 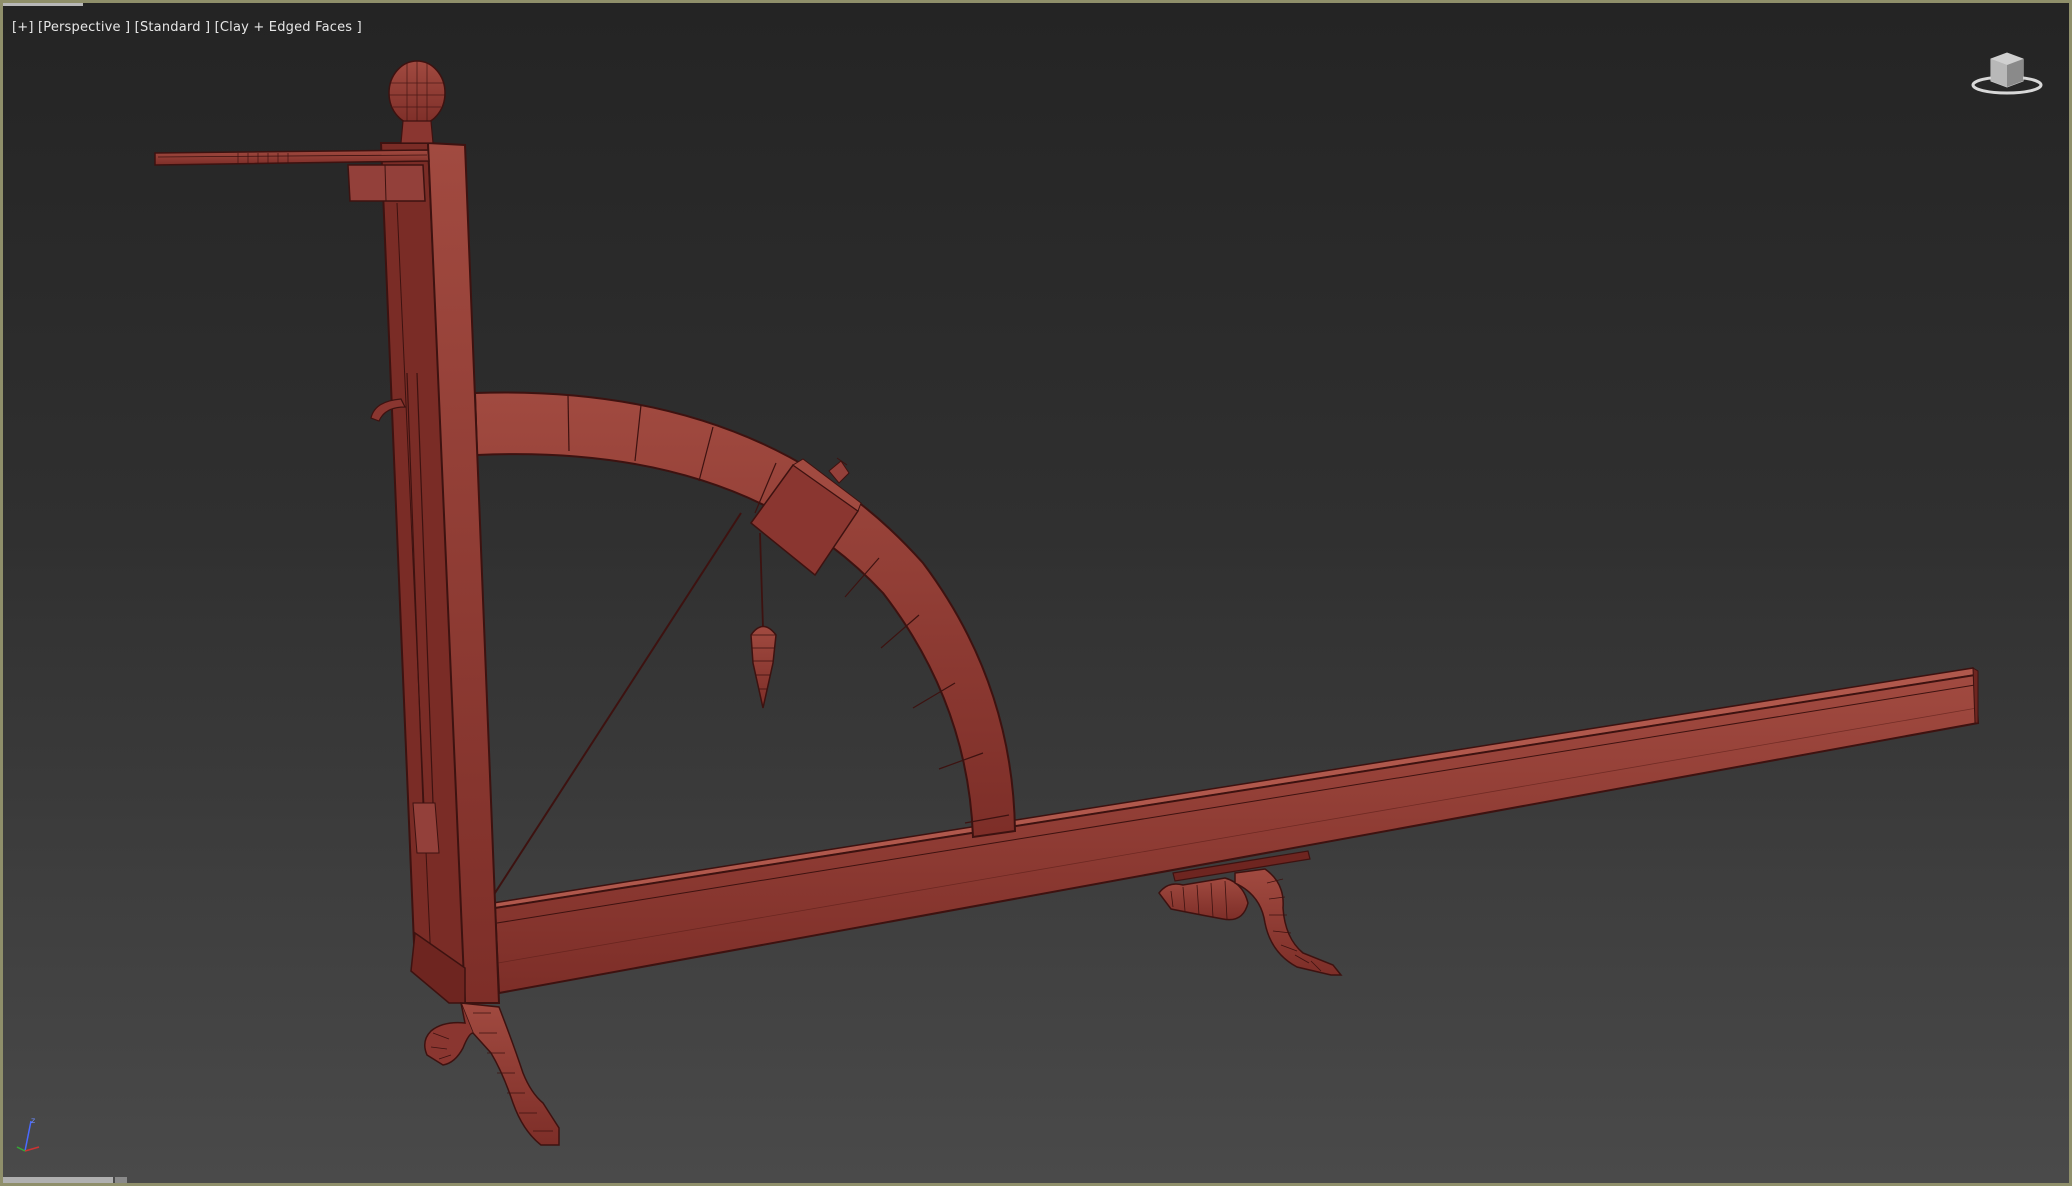 I want to click on quadrant-arc, so click(x=745, y=615).